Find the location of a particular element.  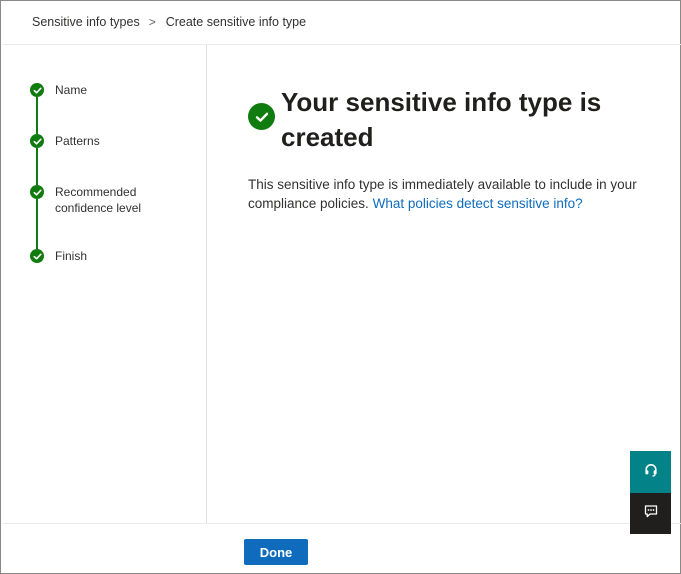

wizard-step-patterns: Patterns is located at coordinates (65, 141).